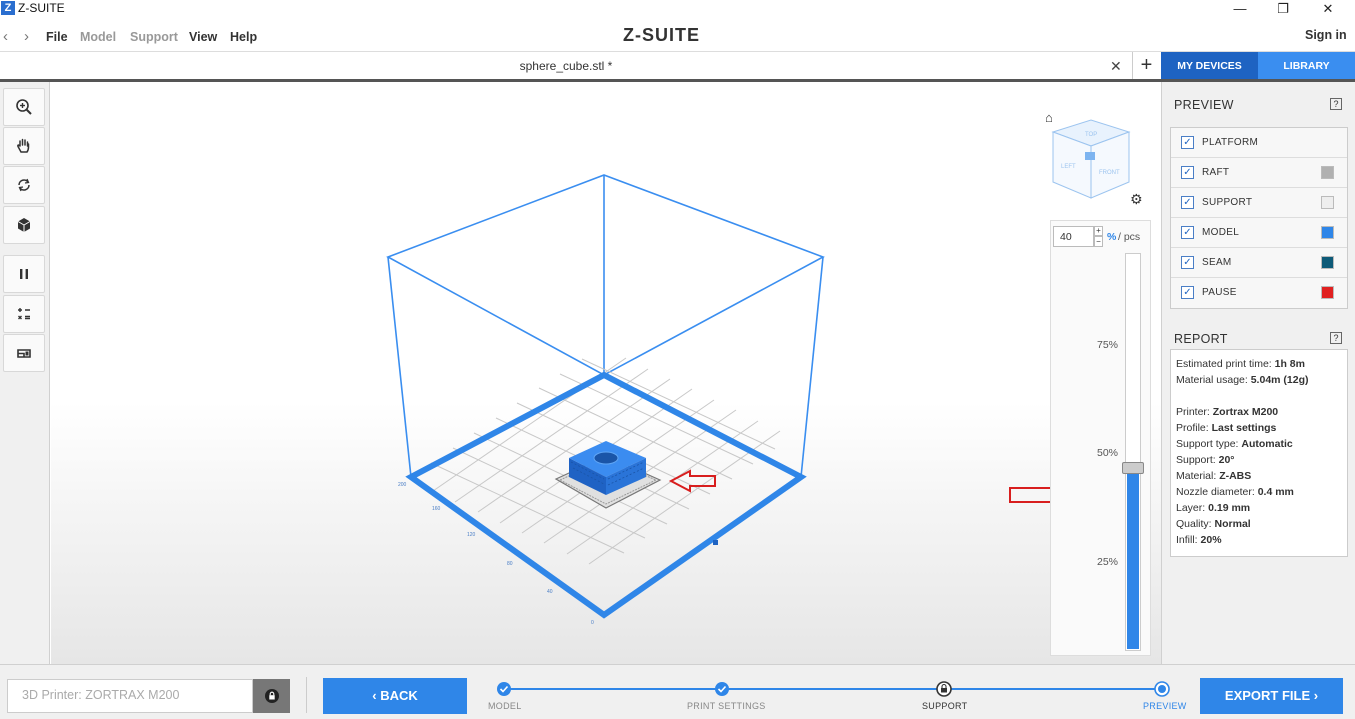 The width and height of the screenshot is (1355, 719). Describe the element at coordinates (1073, 236) in the screenshot. I see `layer-value-input: 40` at that location.